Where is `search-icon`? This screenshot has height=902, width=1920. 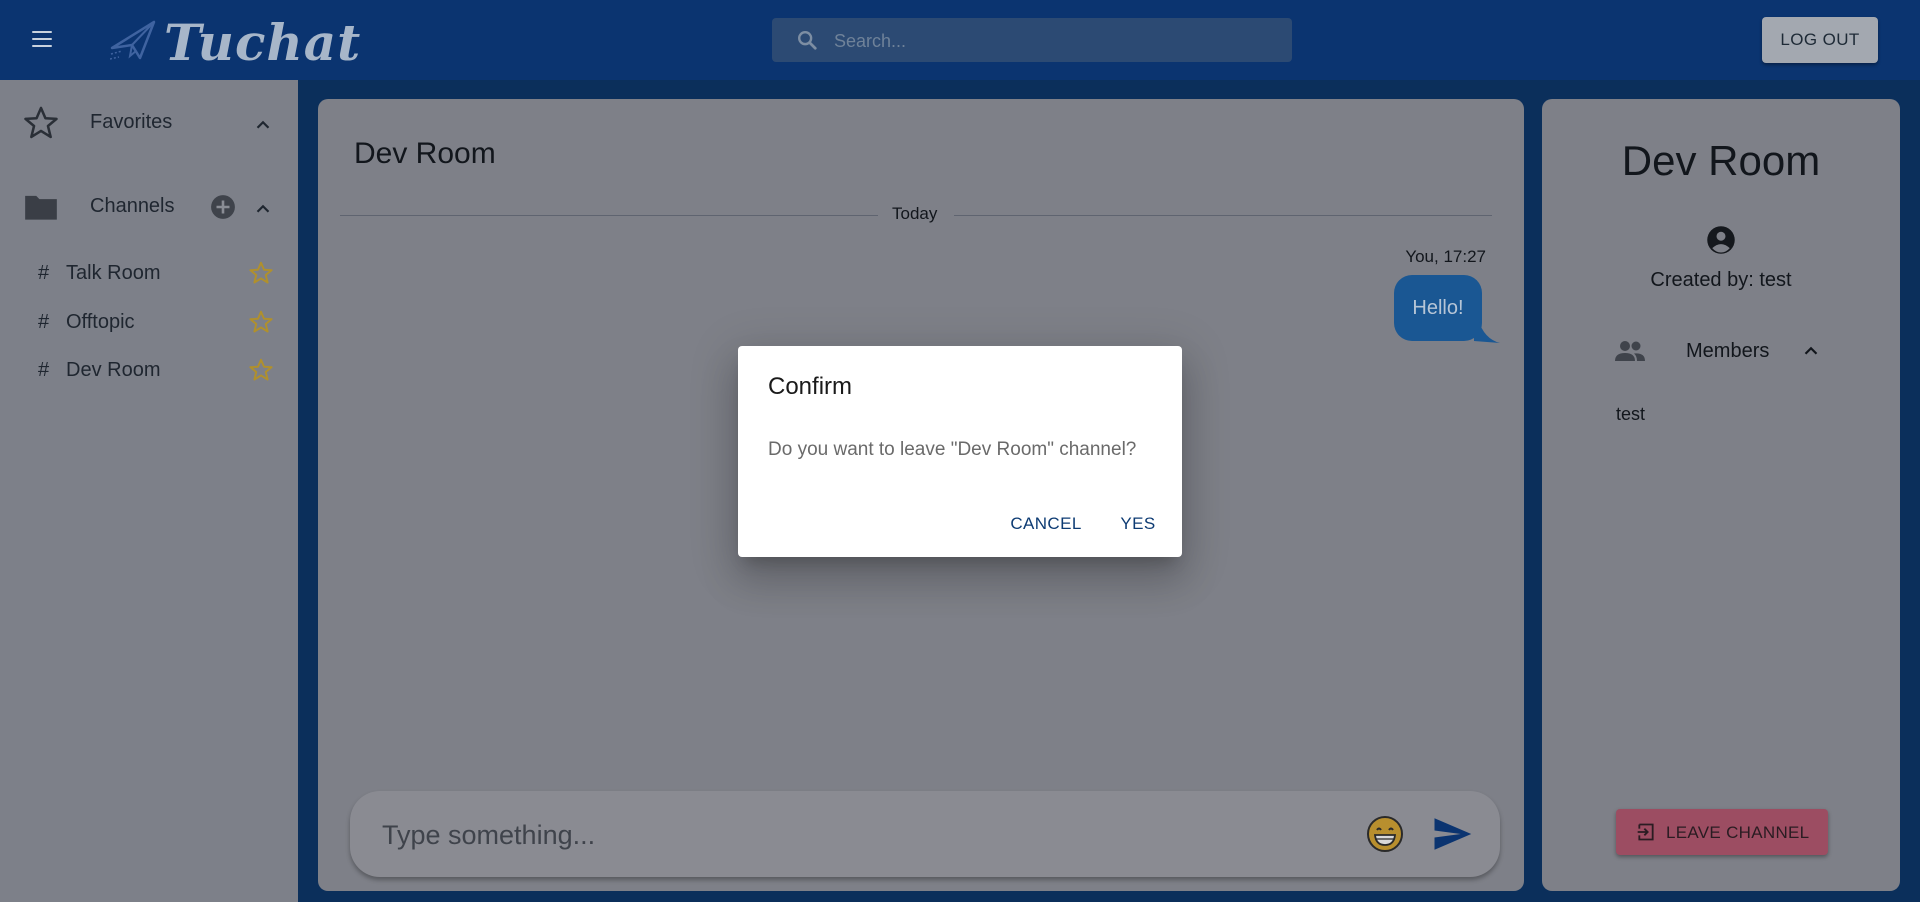 search-icon is located at coordinates (807, 40).